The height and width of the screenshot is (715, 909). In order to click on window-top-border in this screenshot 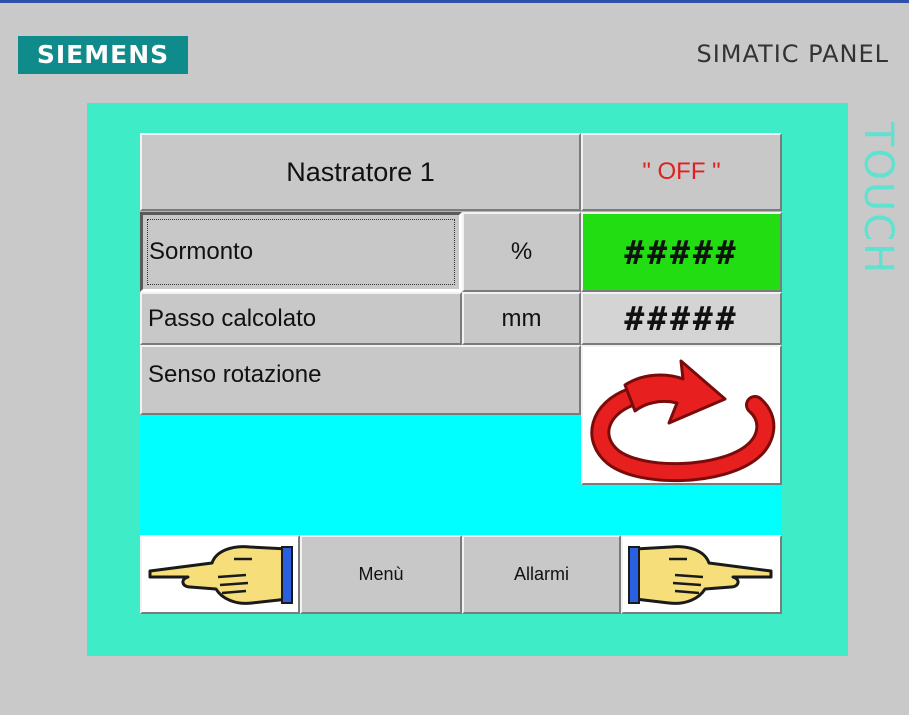, I will do `click(454, 1)`.